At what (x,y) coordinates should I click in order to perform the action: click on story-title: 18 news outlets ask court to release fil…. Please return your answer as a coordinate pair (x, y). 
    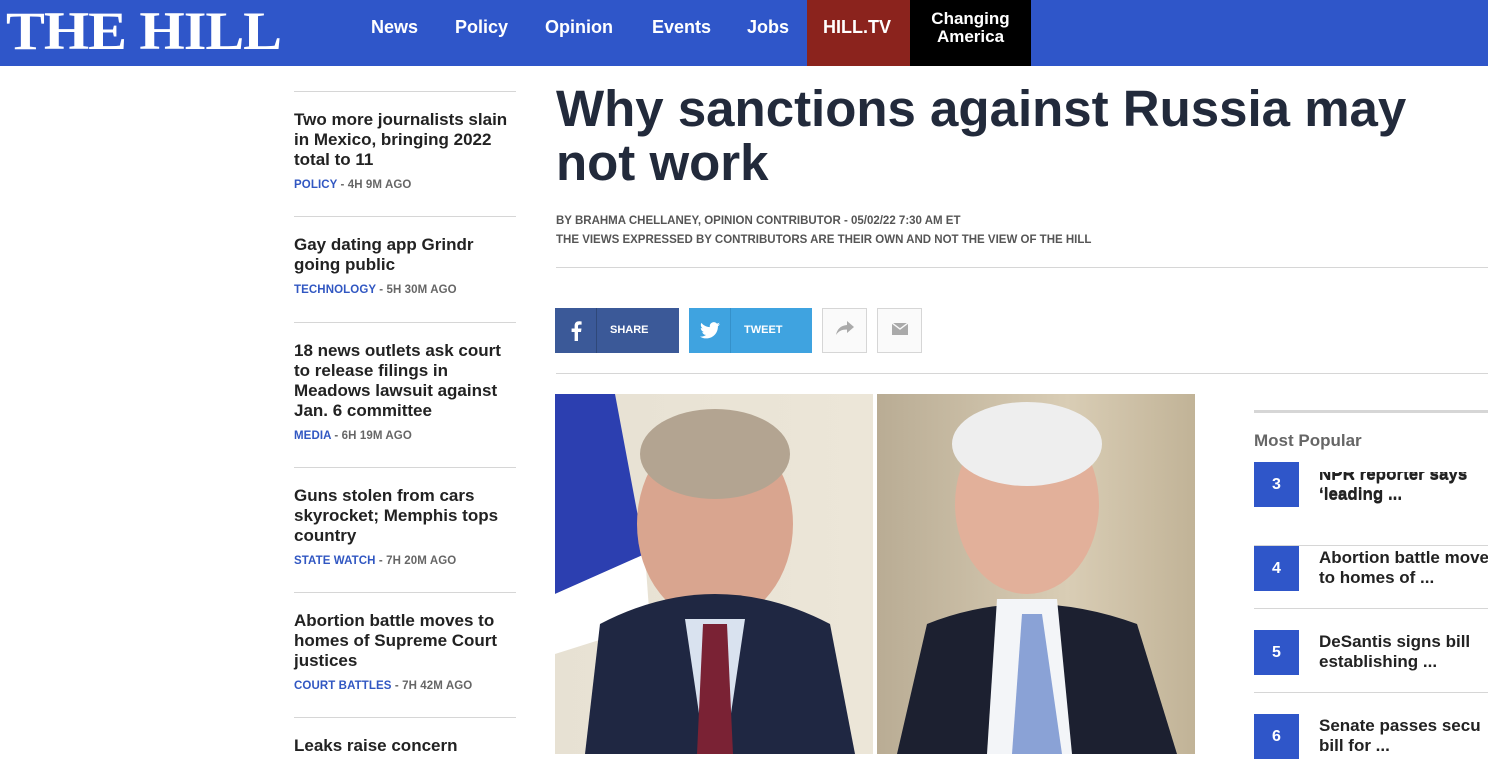
    Looking at the image, I should click on (405, 381).